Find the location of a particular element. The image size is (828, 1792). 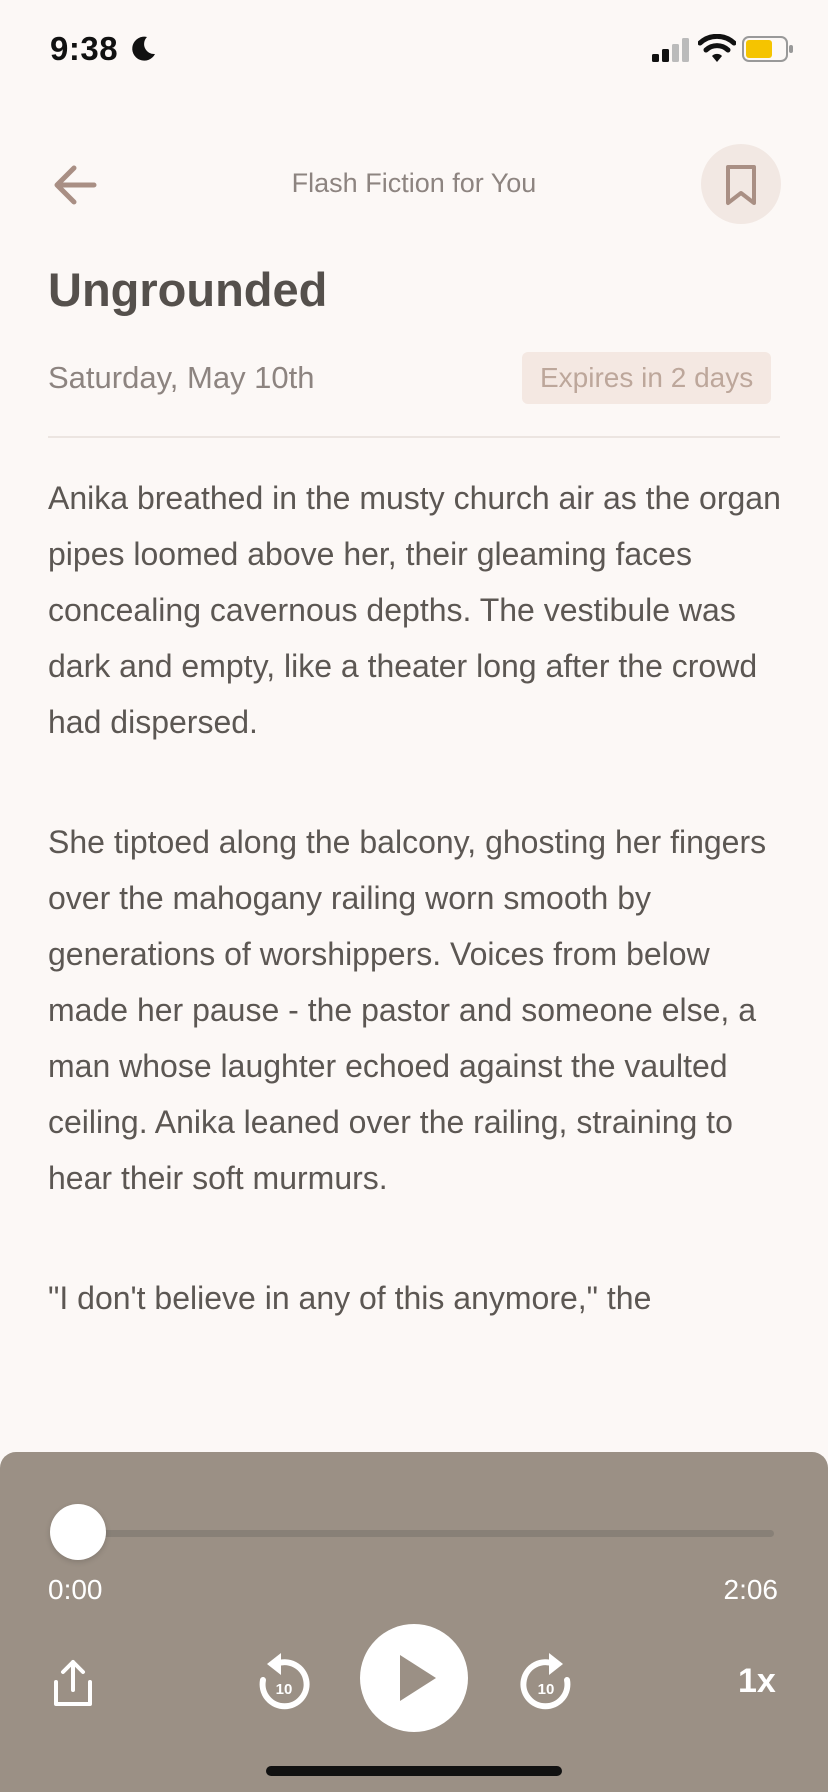

rewind-10-label: 10 is located at coordinates (284, 1689).